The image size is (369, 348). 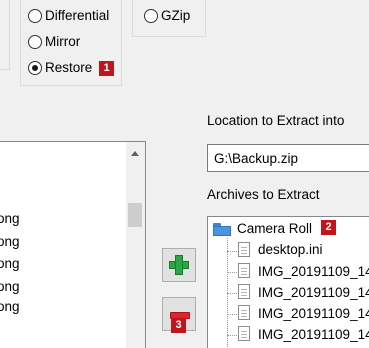 What do you see at coordinates (135, 215) in the screenshot?
I see `scroll-thumb` at bounding box center [135, 215].